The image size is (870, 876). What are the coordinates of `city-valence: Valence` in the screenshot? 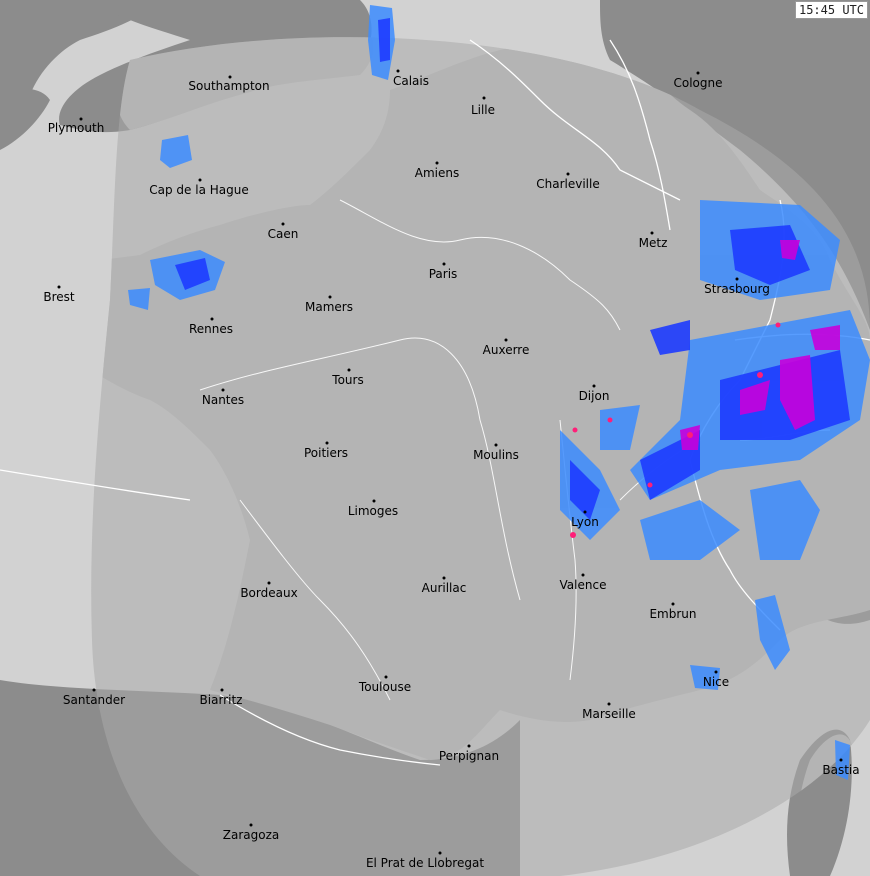 It's located at (583, 585).